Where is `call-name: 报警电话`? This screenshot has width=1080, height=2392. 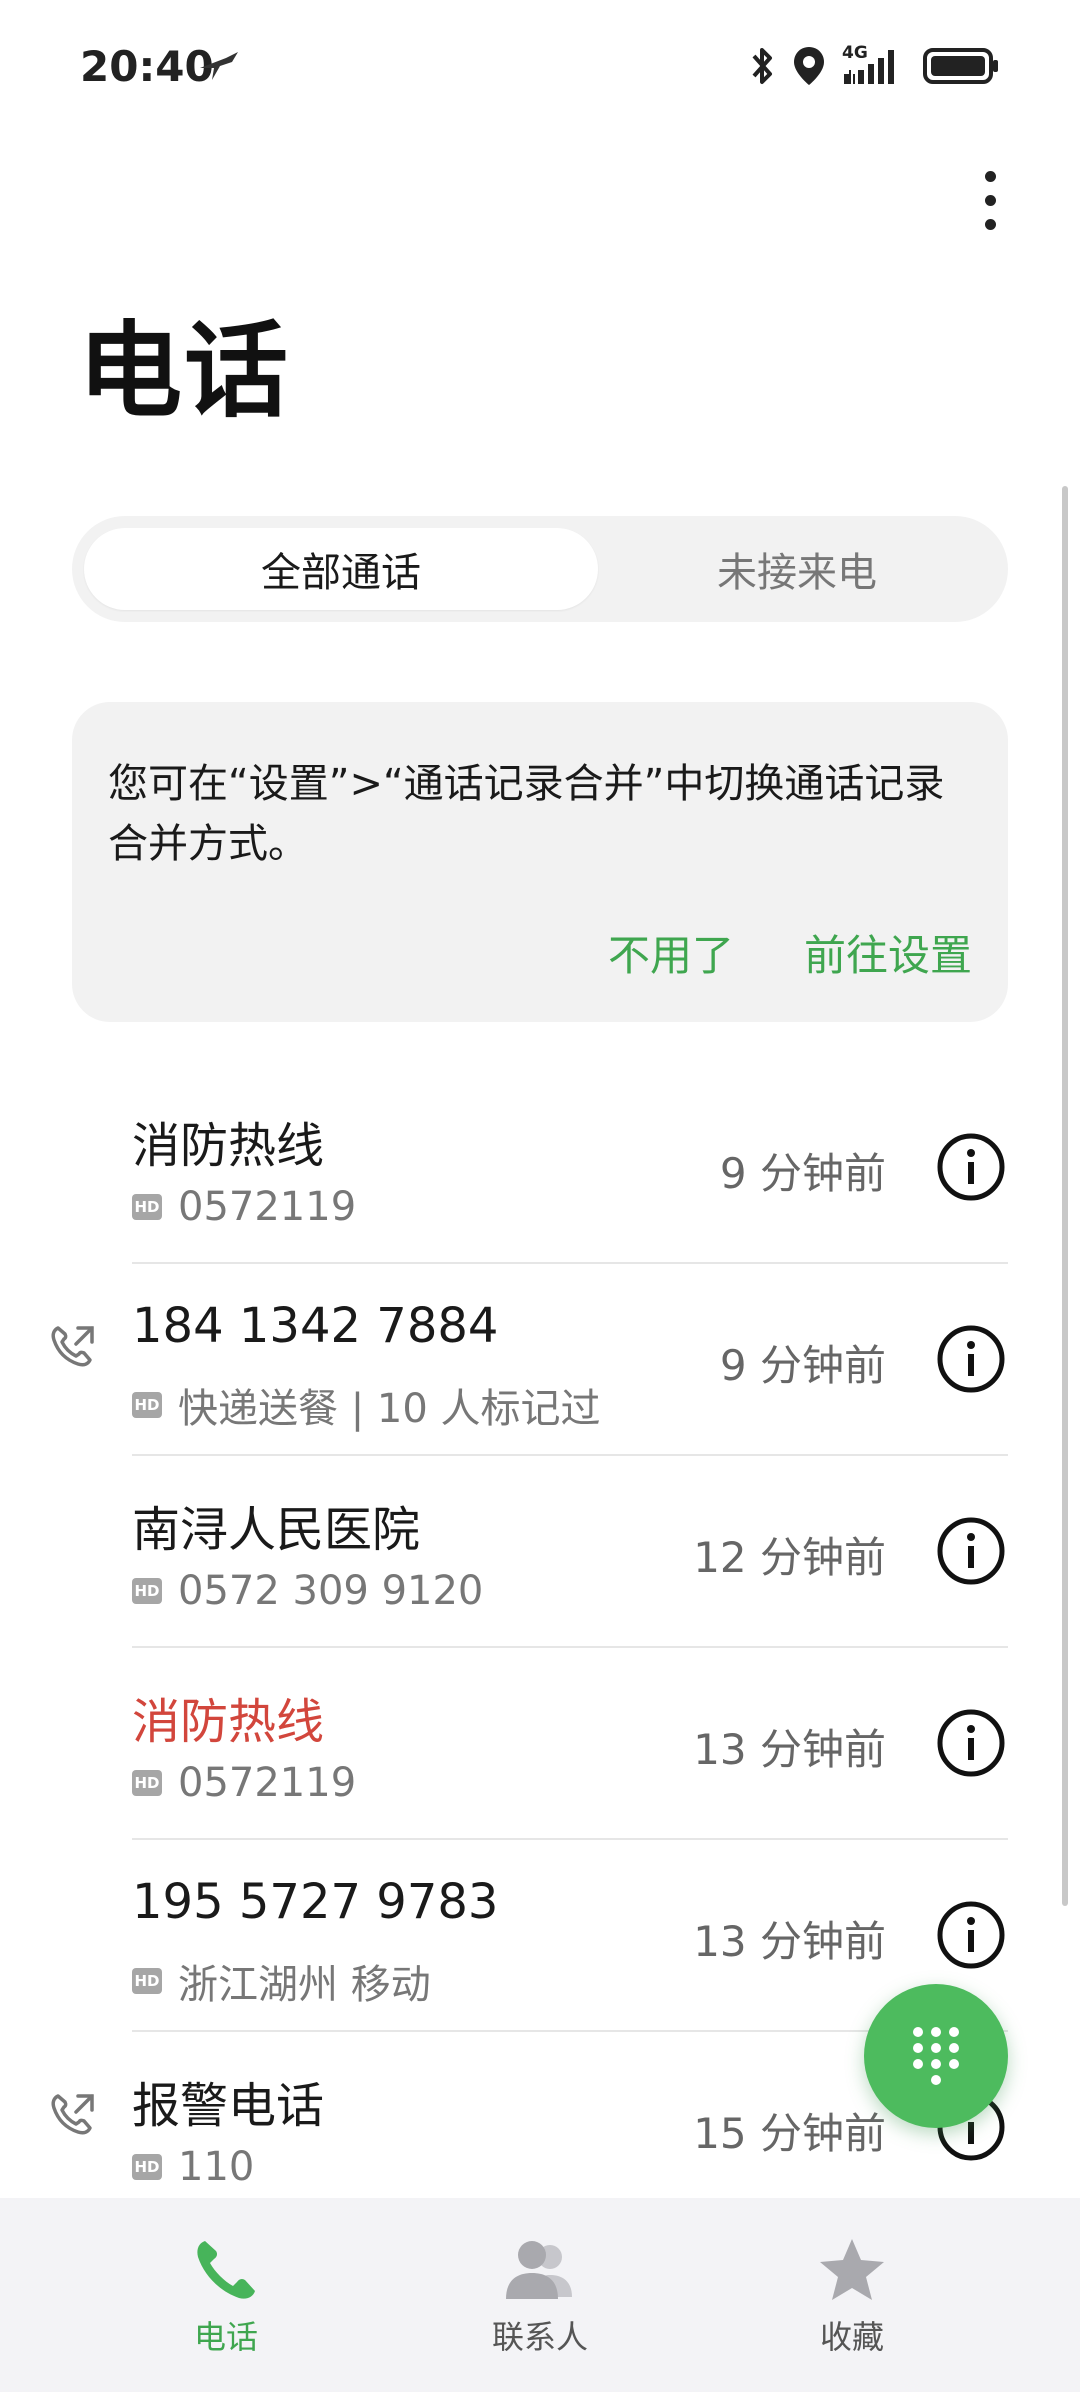 call-name: 报警电话 is located at coordinates (228, 2106).